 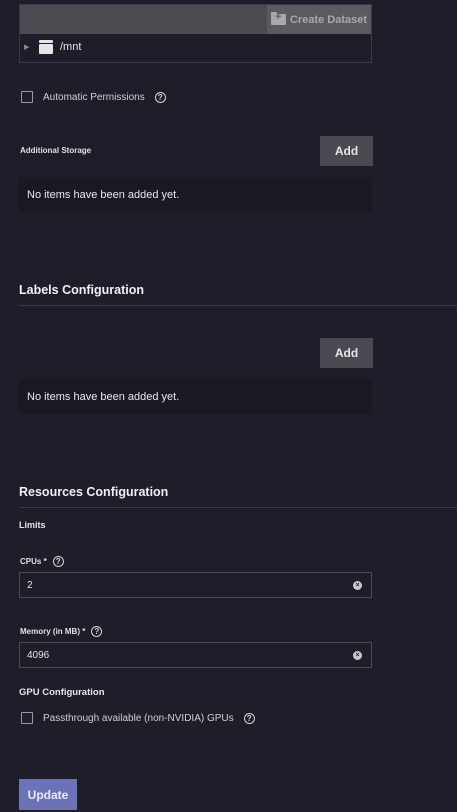 I want to click on automatic-permissions-row: Automatic Permissions ?, so click(x=93, y=97).